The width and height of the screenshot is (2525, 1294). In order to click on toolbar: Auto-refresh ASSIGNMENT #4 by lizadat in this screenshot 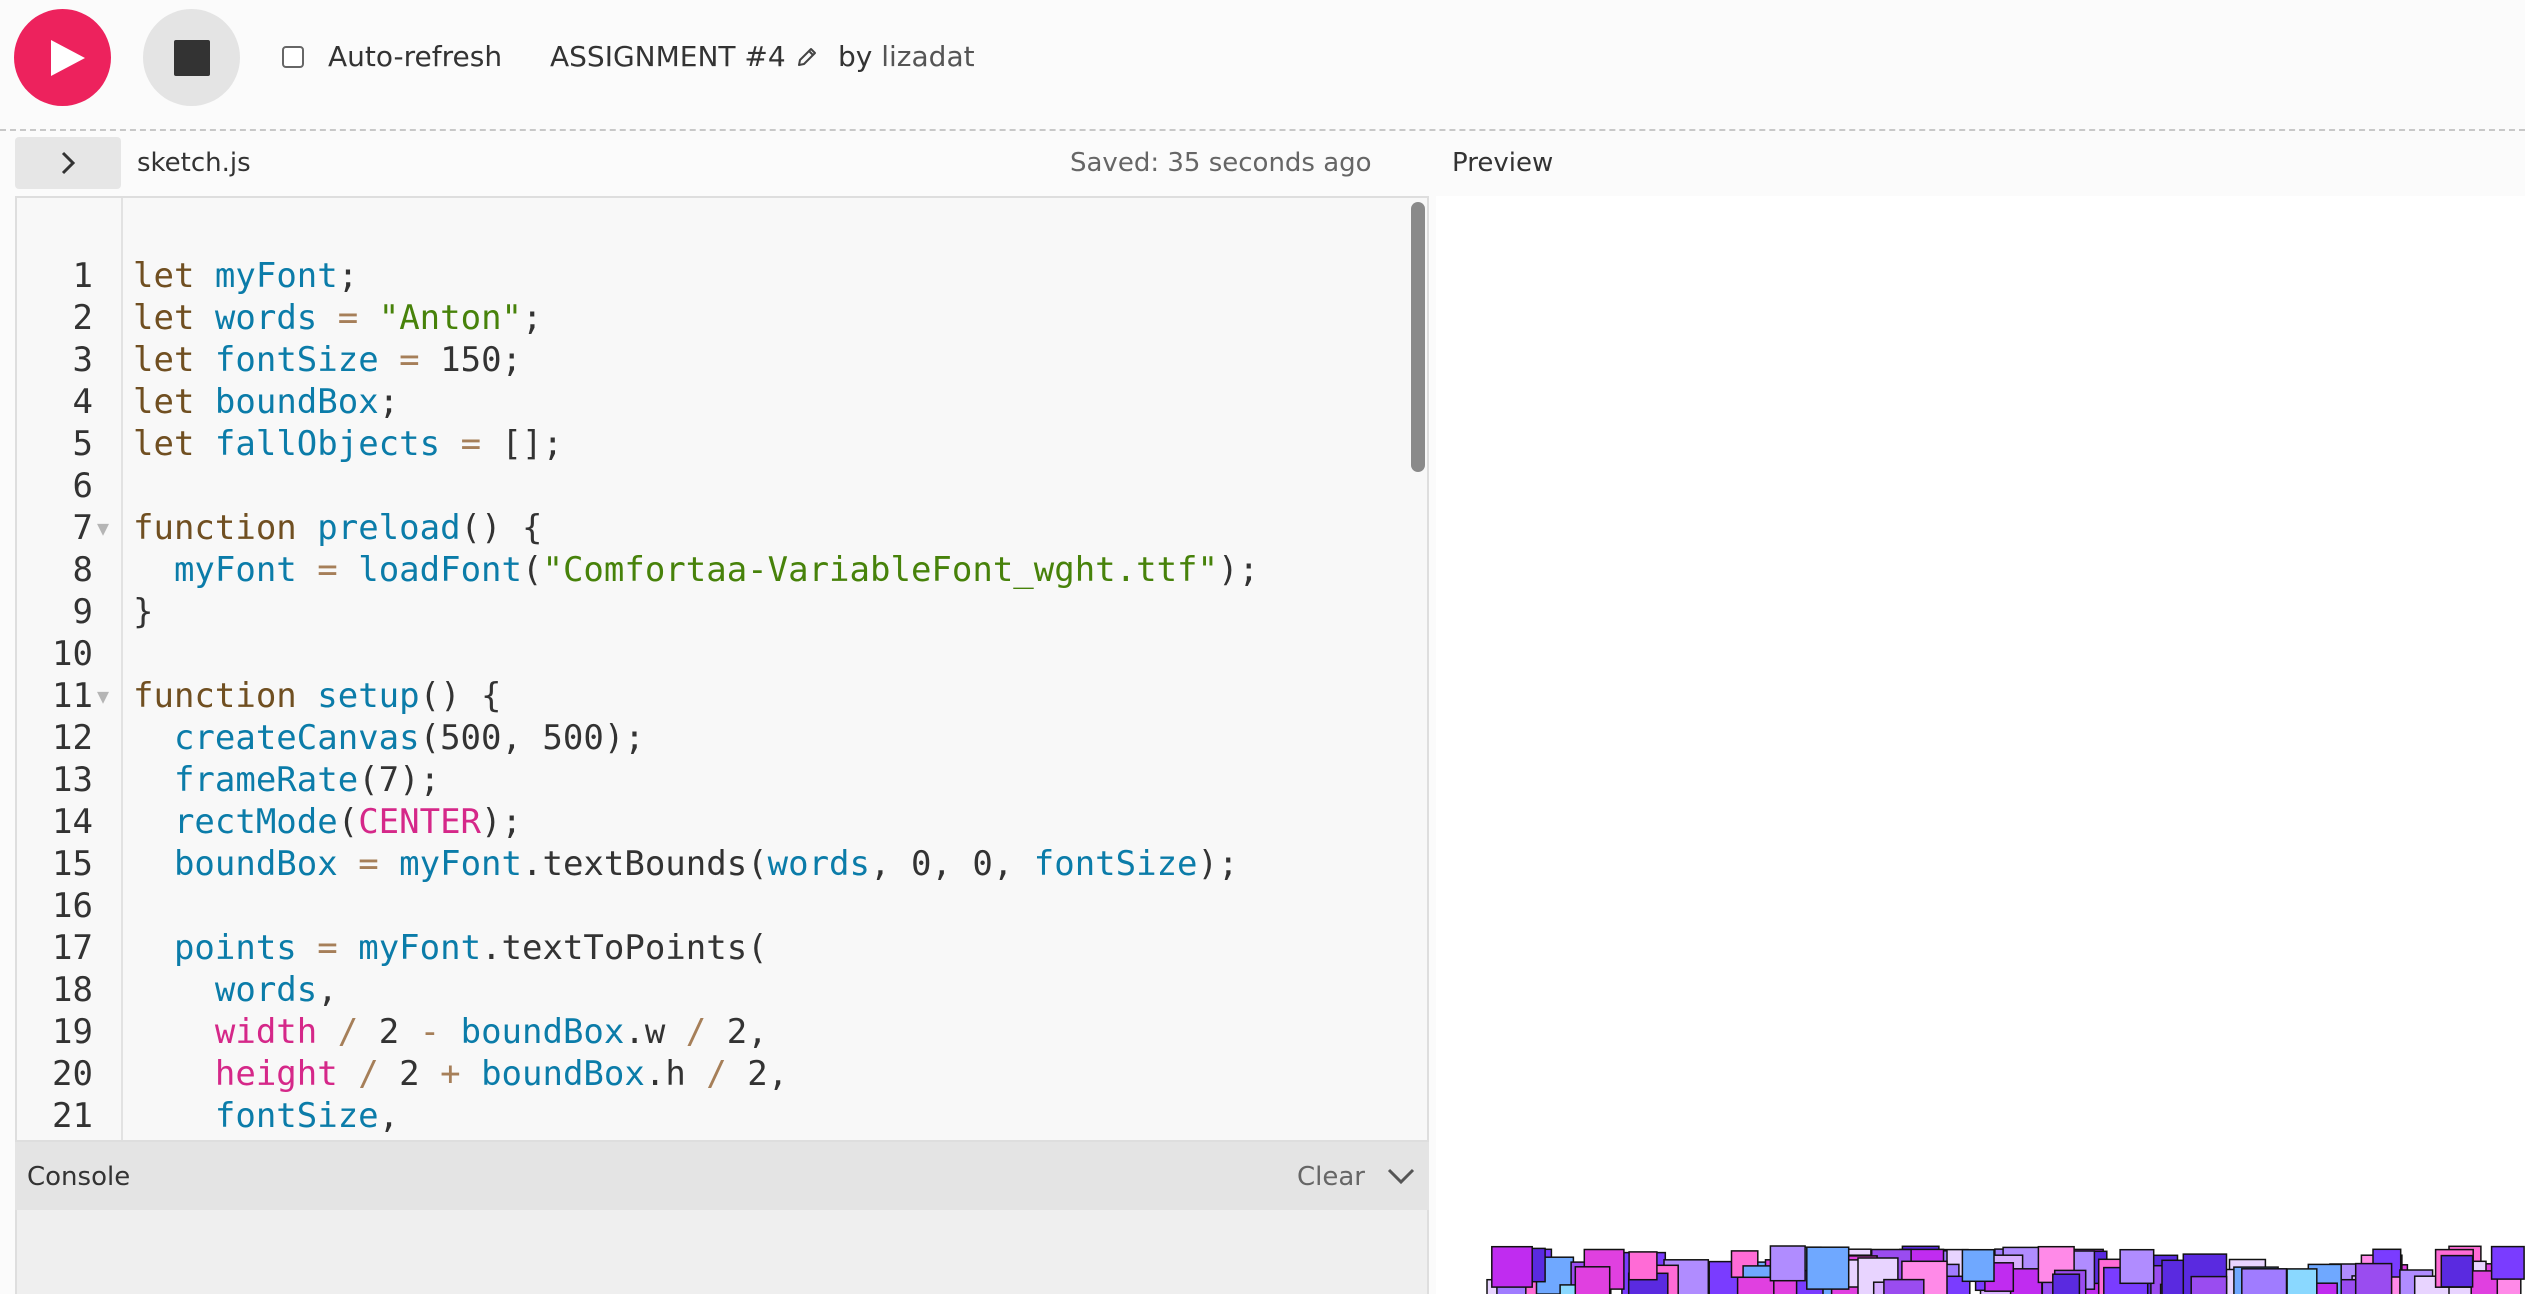, I will do `click(1262, 64)`.